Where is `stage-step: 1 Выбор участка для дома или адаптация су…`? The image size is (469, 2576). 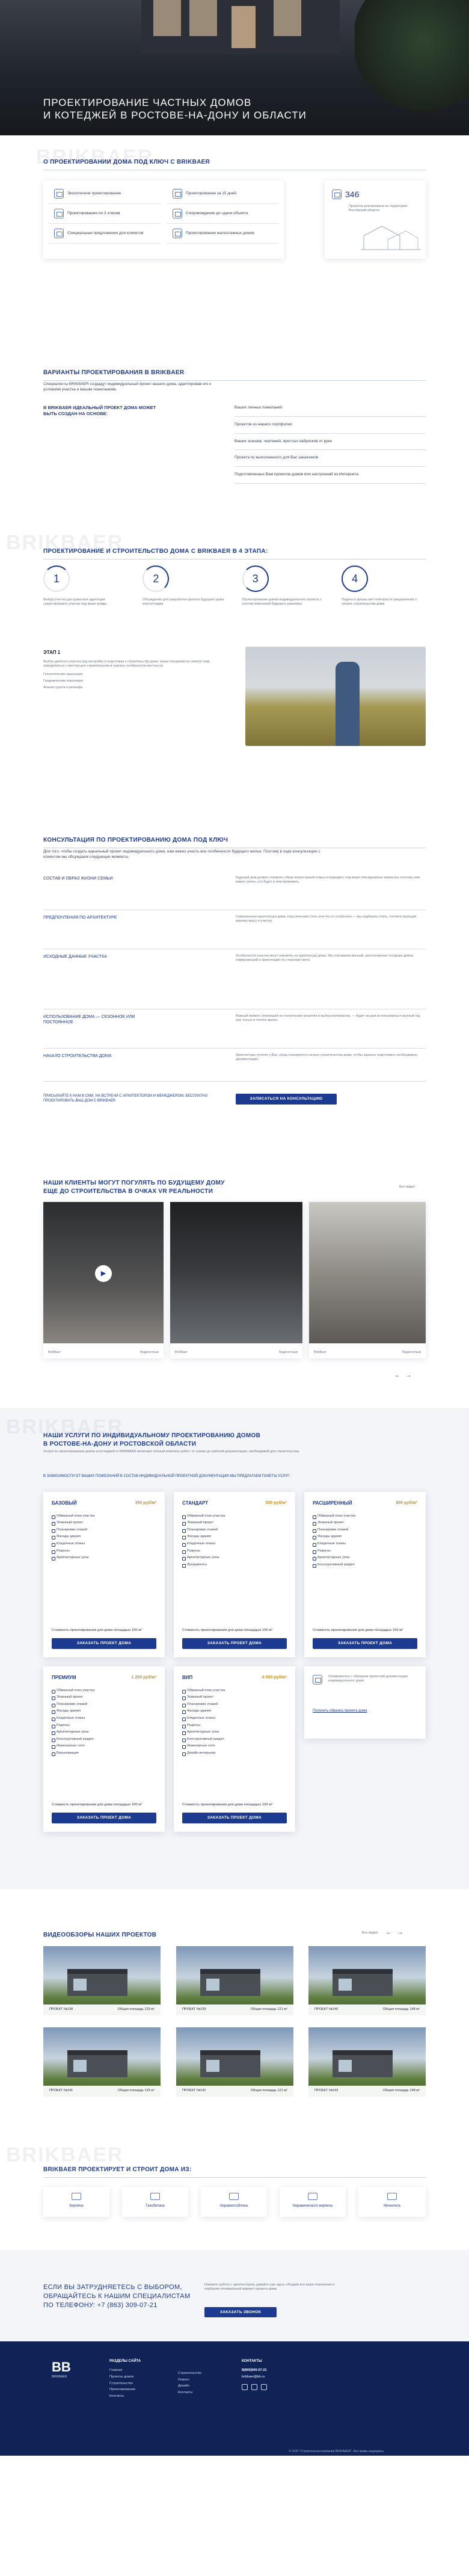
stage-step: 1 Выбор участка для дома или адаптация су… is located at coordinates (85, 586).